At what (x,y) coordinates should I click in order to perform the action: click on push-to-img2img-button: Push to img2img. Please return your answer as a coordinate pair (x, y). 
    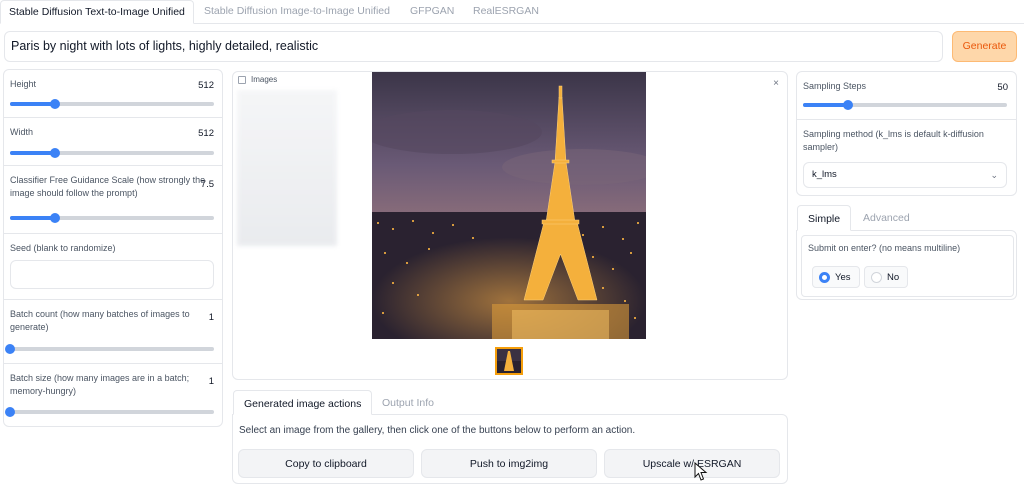
    Looking at the image, I should click on (509, 463).